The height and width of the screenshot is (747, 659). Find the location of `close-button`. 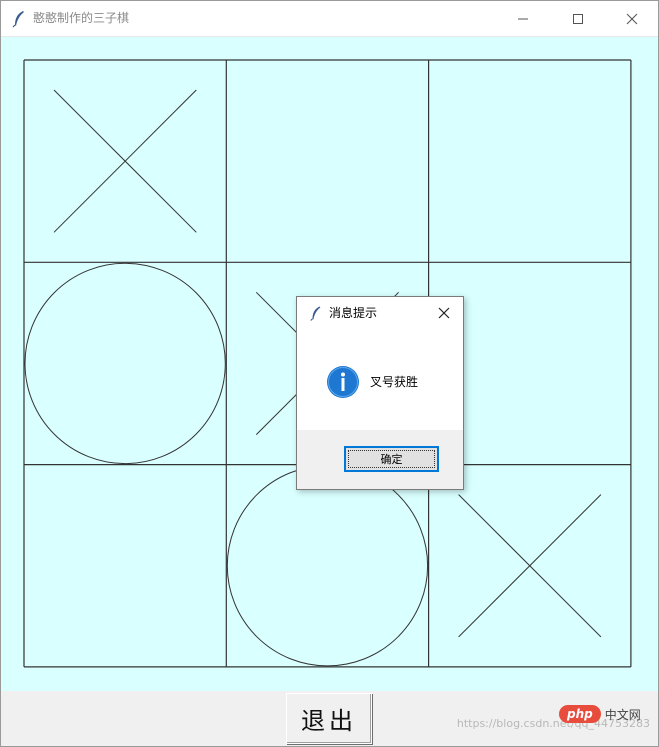

close-button is located at coordinates (632, 18).